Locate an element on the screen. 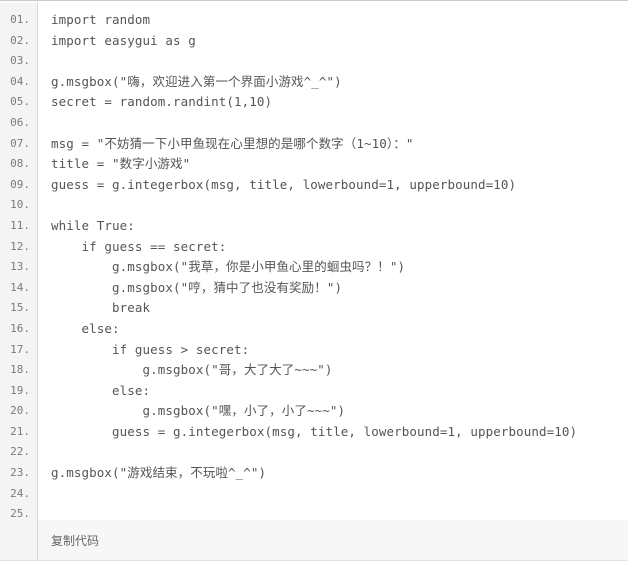 The width and height of the screenshot is (628, 561). footer-gutter-spacer is located at coordinates (19, 540).